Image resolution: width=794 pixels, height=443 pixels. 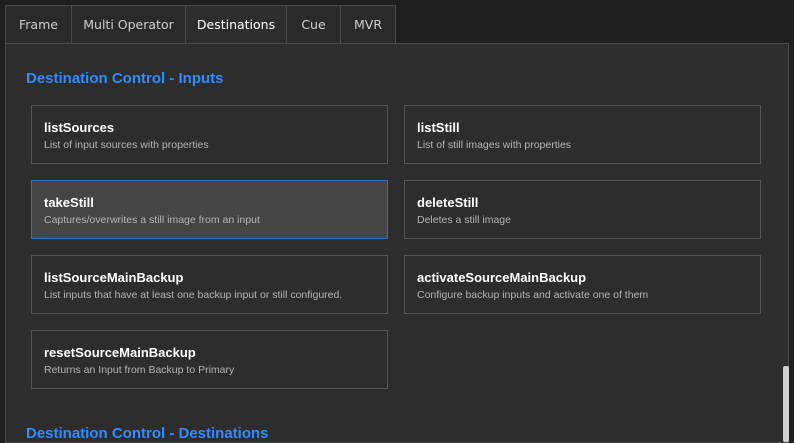 What do you see at coordinates (786, 243) in the screenshot?
I see `vertical-scrollbar` at bounding box center [786, 243].